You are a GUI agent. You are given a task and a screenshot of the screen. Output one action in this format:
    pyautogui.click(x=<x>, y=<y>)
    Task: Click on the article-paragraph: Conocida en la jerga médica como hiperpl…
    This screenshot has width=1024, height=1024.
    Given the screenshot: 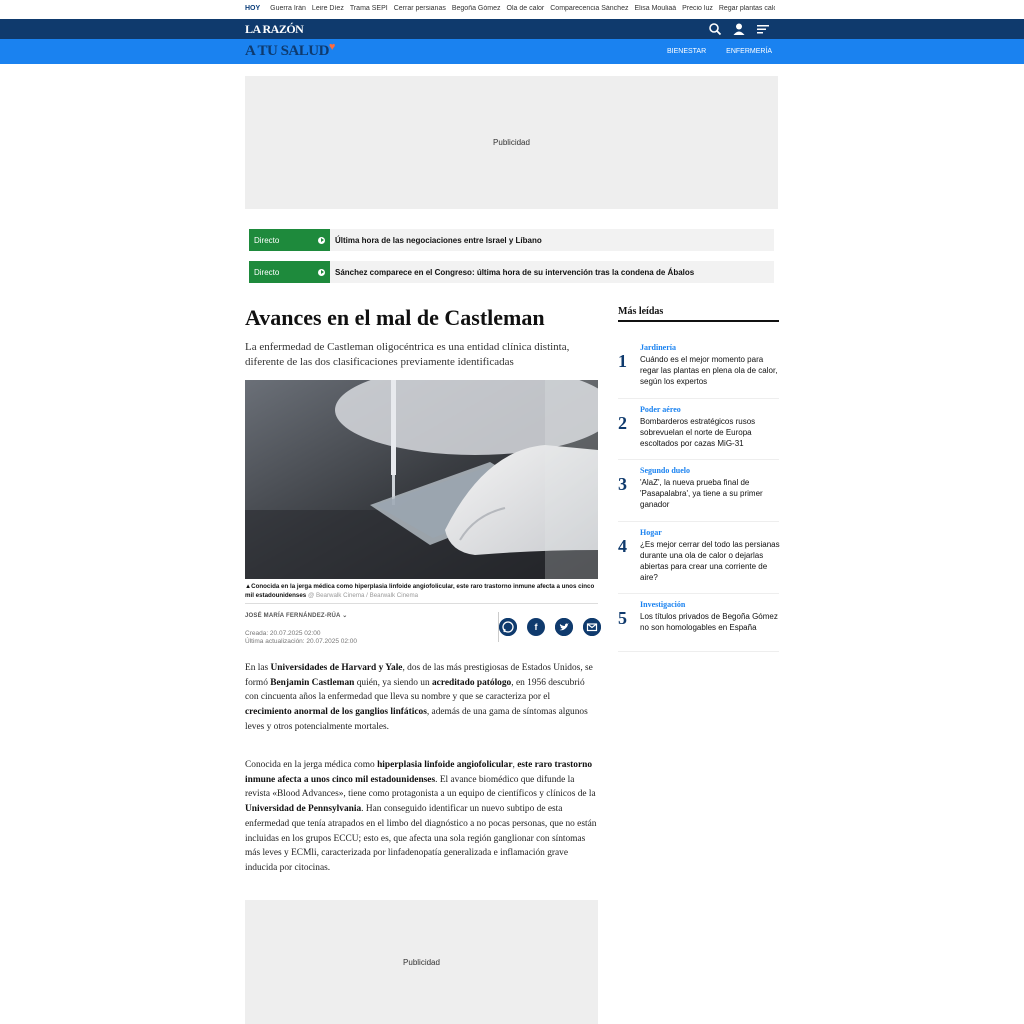 What is the action you would take?
    pyautogui.click(x=421, y=817)
    